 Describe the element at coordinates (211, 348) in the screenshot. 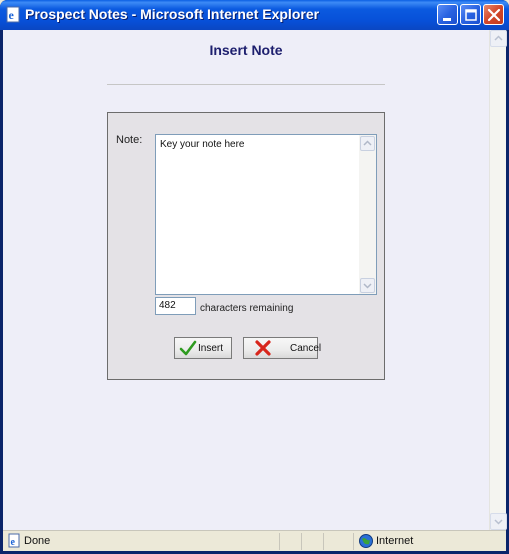

I see `insert-button-label: Insert` at that location.